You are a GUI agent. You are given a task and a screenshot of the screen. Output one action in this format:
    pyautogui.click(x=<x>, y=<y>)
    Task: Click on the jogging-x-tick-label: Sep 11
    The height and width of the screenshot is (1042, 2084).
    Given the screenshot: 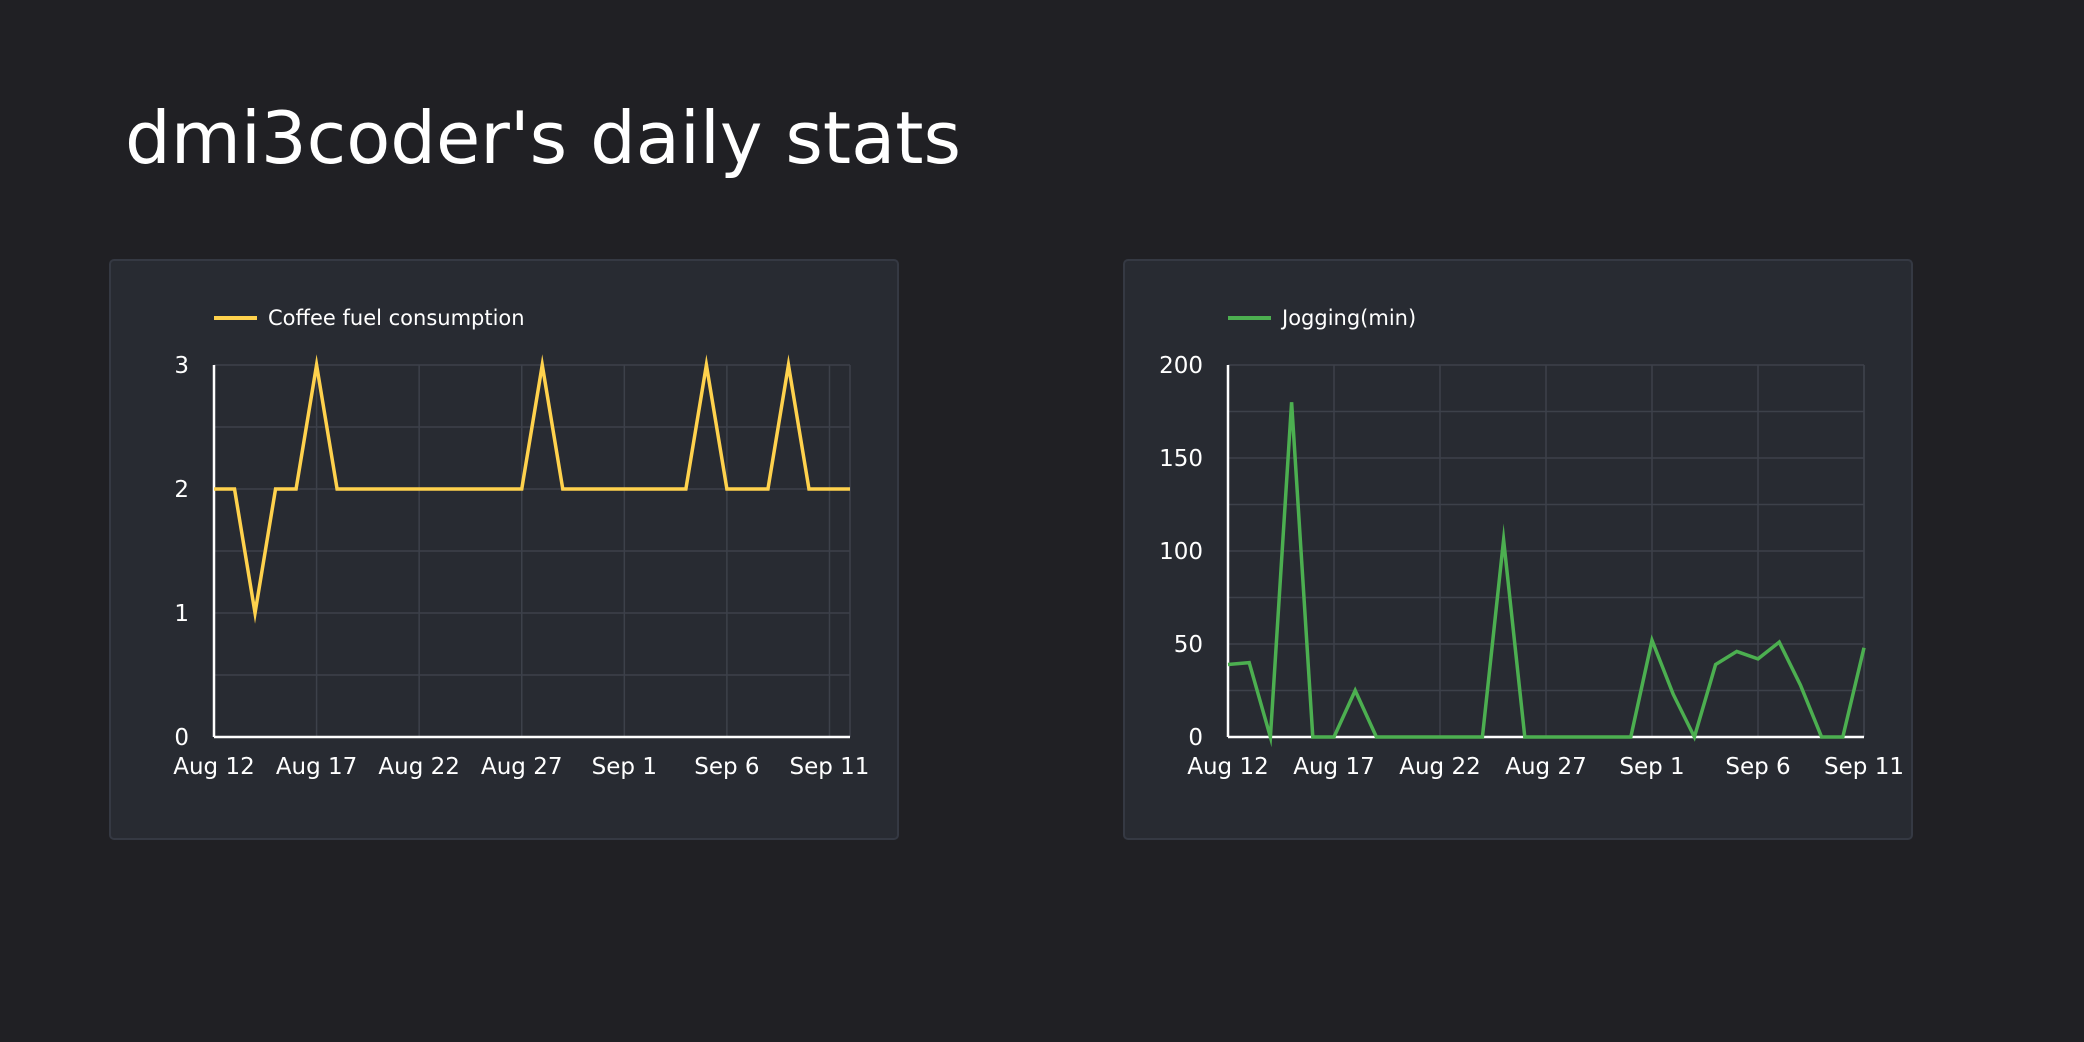 What is the action you would take?
    pyautogui.click(x=1864, y=767)
    